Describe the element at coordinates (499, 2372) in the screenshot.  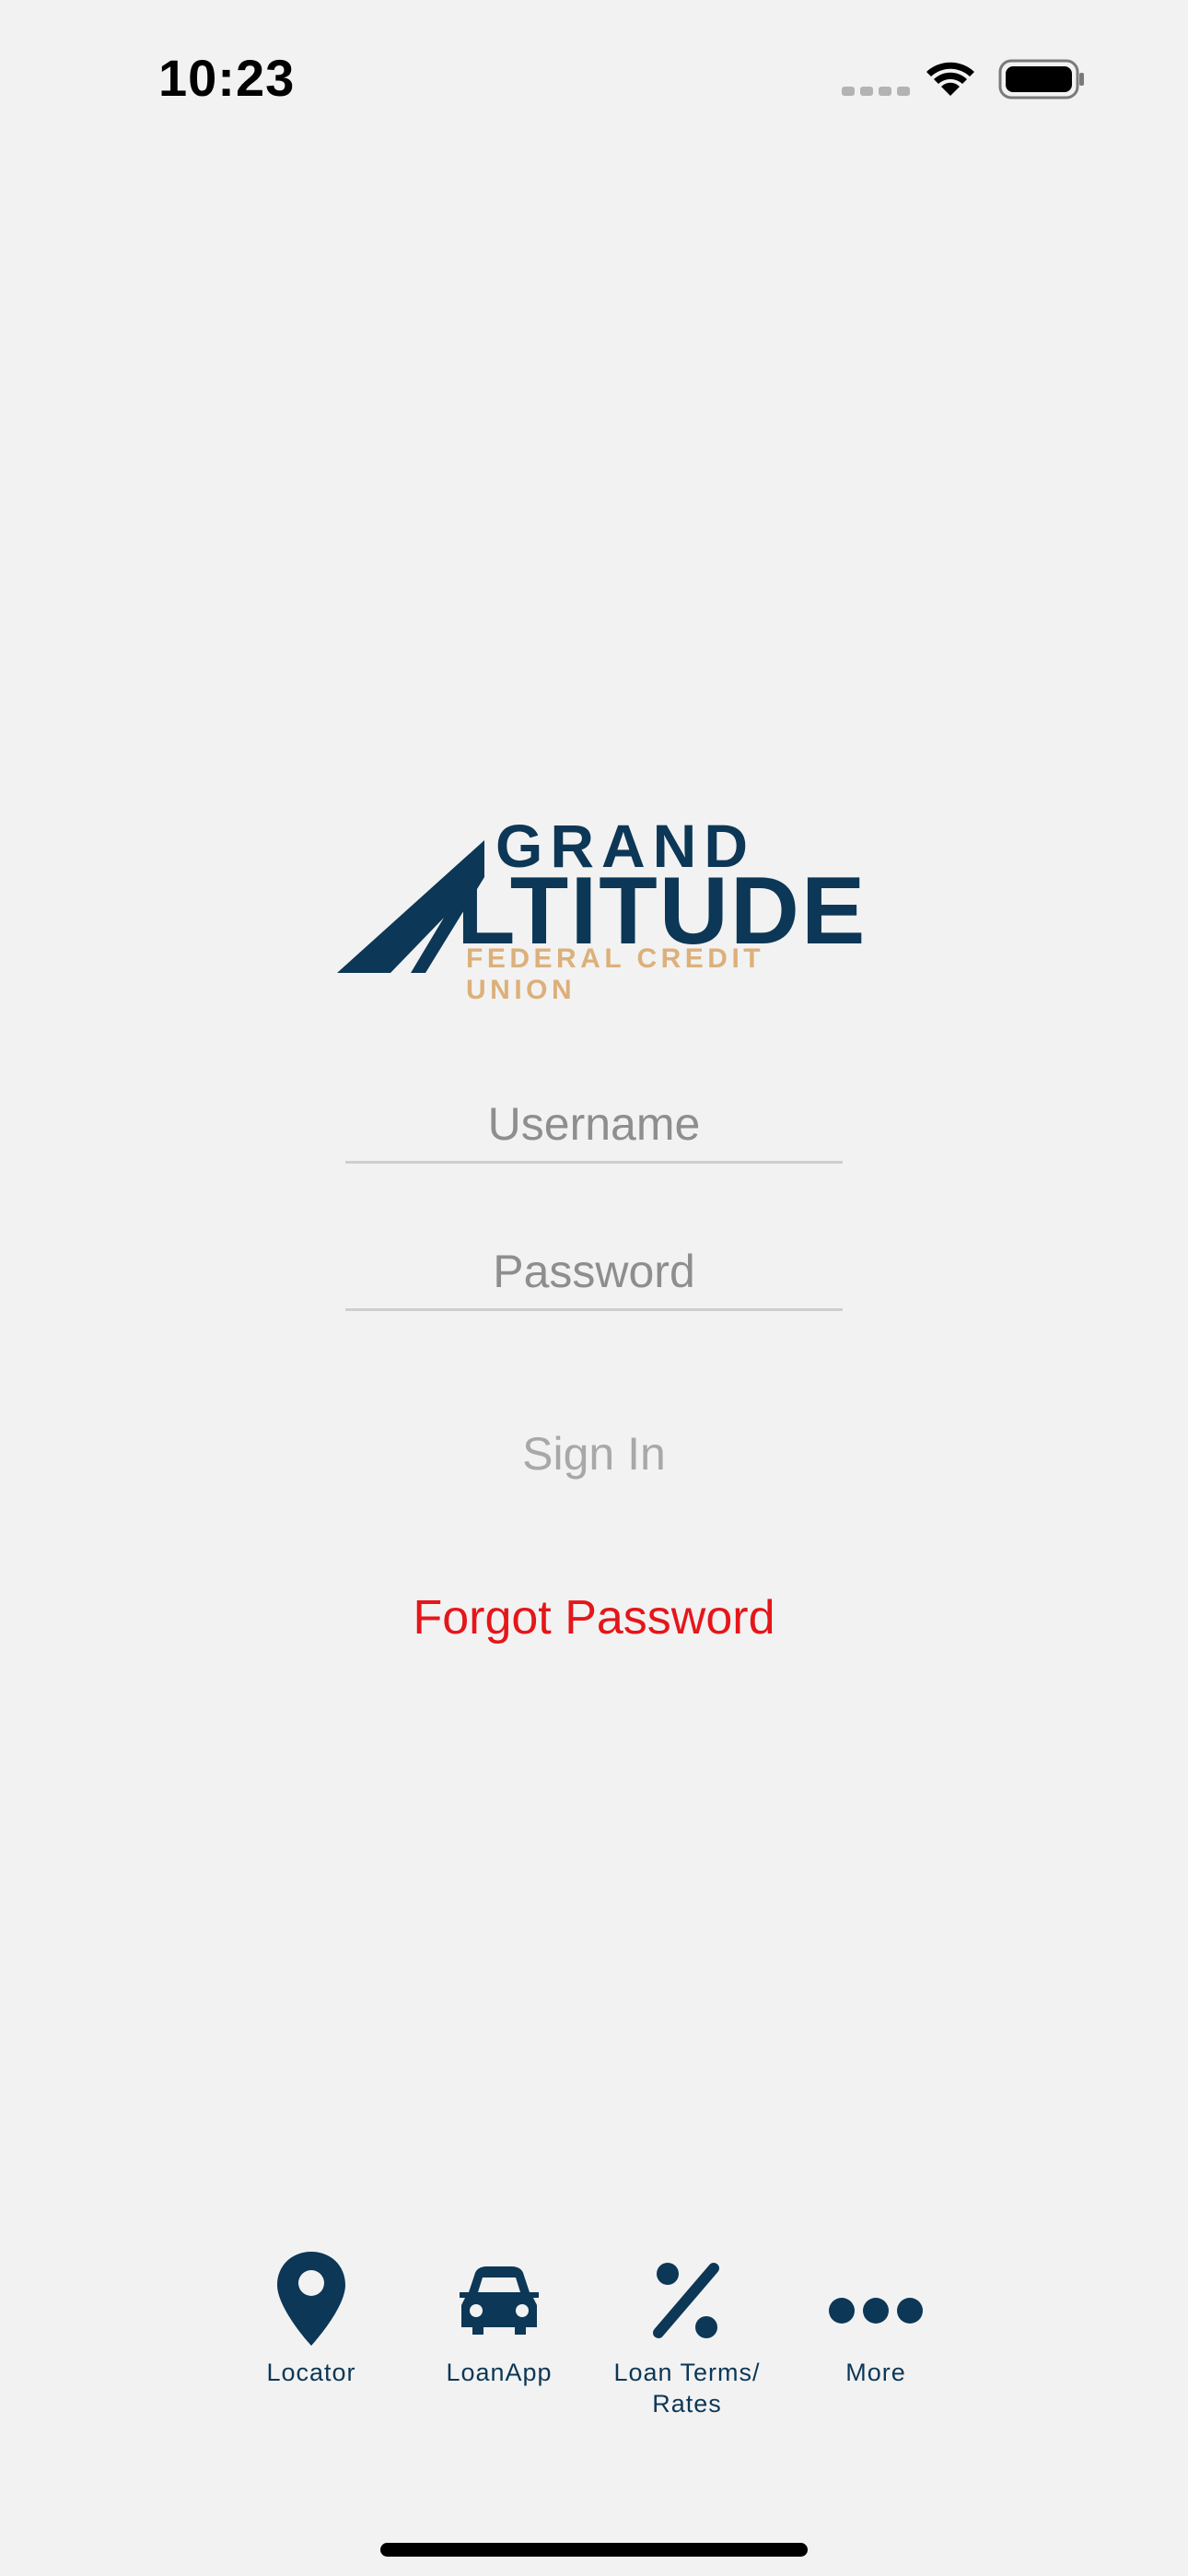
I see `tab-label-loanapp: LoanApp` at that location.